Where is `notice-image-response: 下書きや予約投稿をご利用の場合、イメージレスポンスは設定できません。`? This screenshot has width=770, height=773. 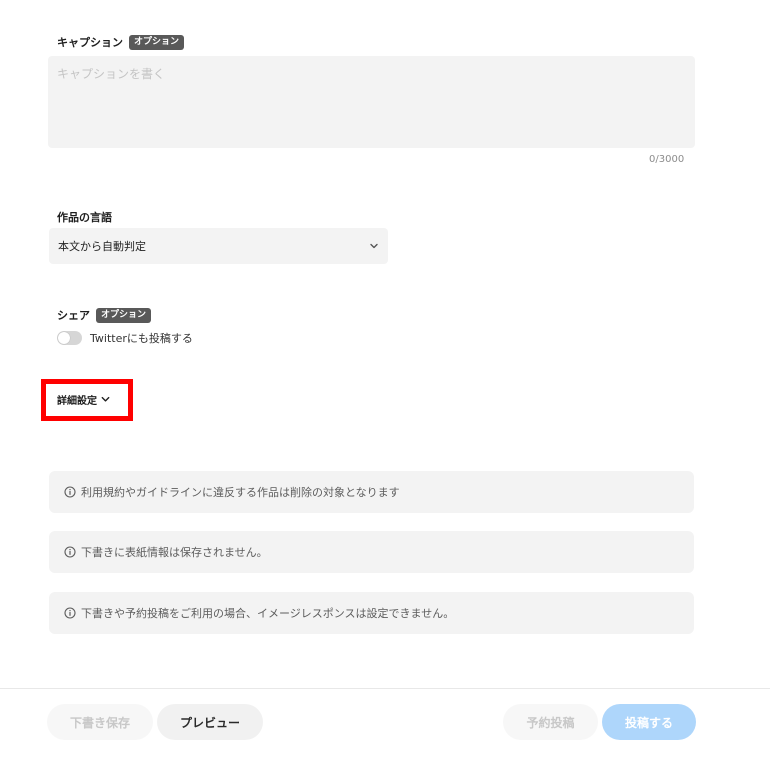 notice-image-response: 下書きや予約投稿をご利用の場合、イメージレスポンスは設定できません。 is located at coordinates (371, 613).